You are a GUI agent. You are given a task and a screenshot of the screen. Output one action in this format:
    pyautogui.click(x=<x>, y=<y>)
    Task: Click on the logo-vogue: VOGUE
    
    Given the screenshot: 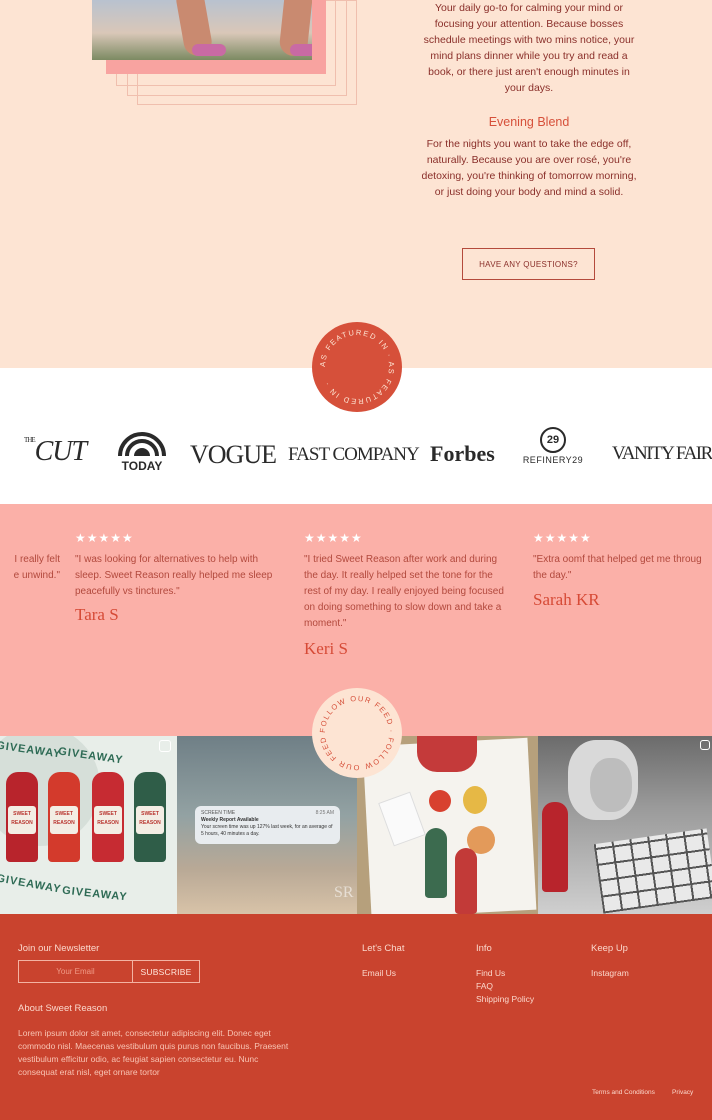 What is the action you would take?
    pyautogui.click(x=233, y=454)
    